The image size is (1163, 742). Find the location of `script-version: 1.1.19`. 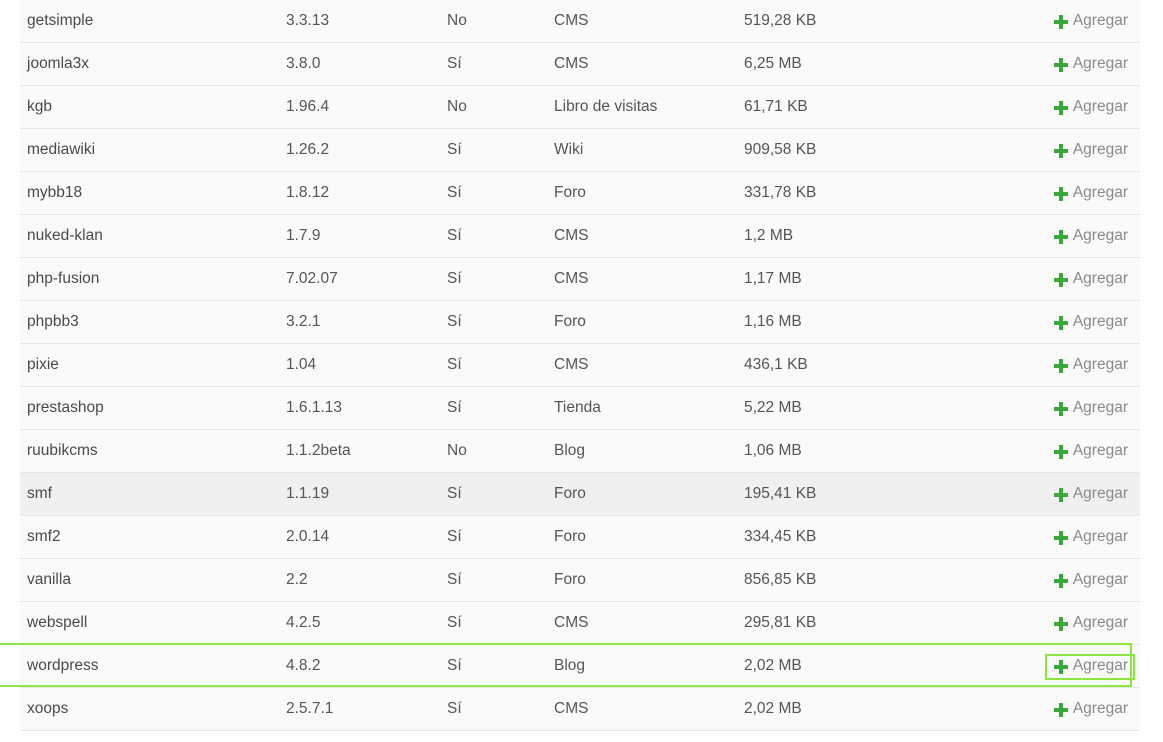

script-version: 1.1.19 is located at coordinates (308, 493).